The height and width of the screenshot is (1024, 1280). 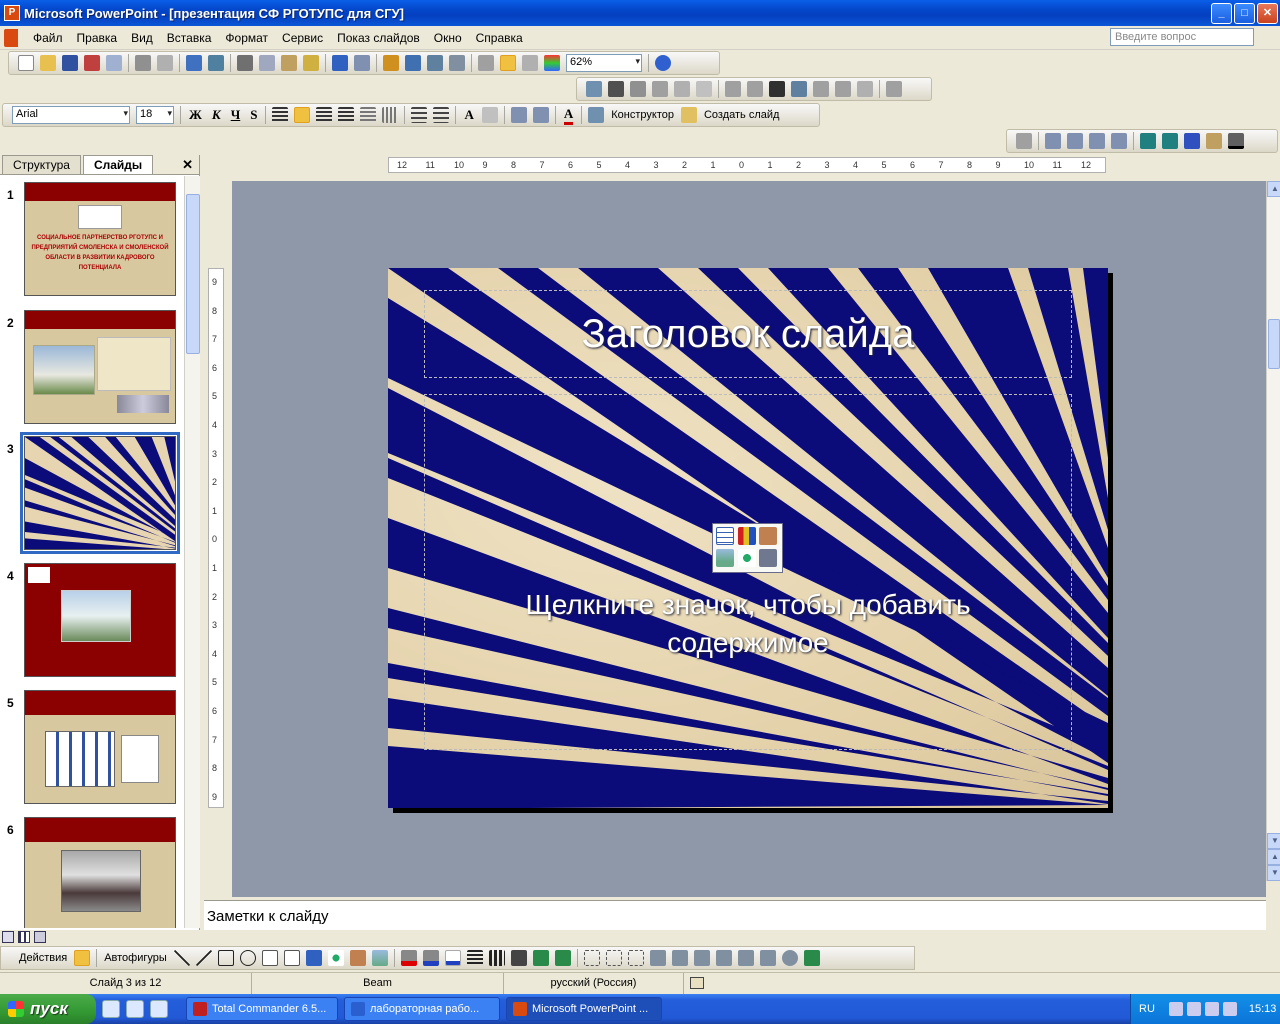 What do you see at coordinates (1193, 1009) in the screenshot?
I see `volume-icon` at bounding box center [1193, 1009].